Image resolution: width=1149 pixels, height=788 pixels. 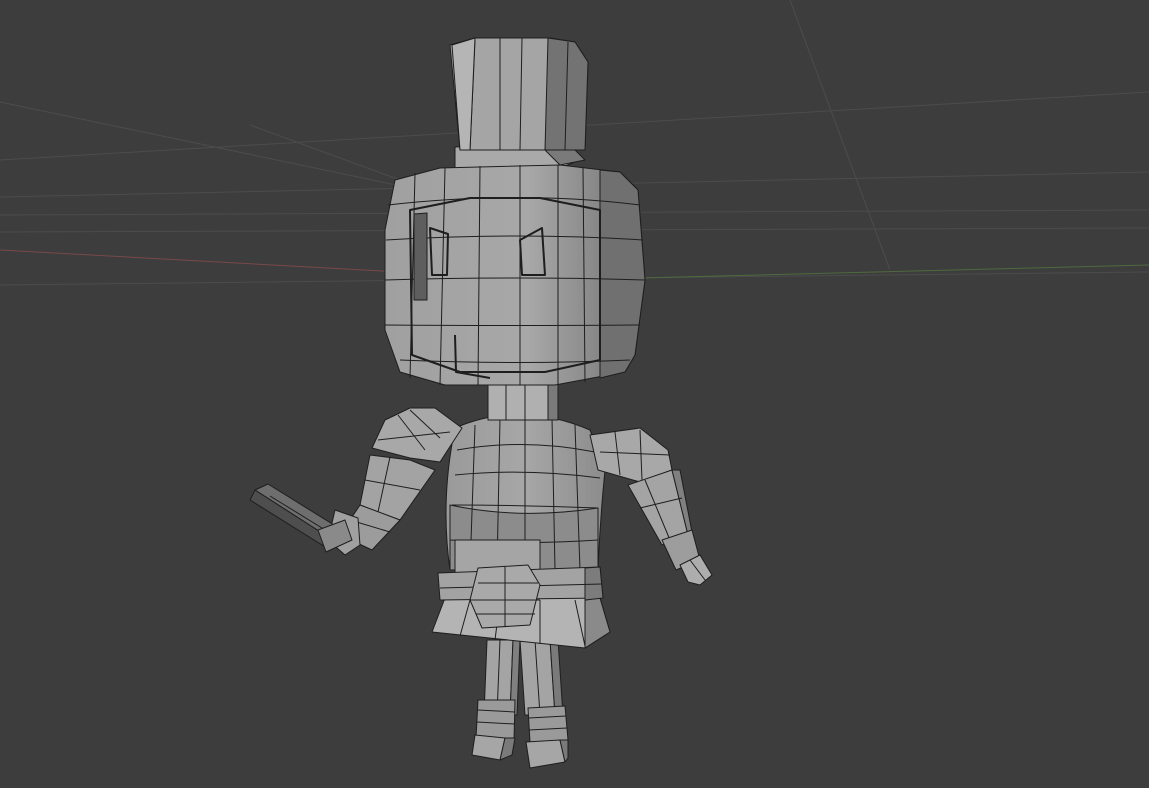 I want to click on right-leg, so click(x=544, y=704).